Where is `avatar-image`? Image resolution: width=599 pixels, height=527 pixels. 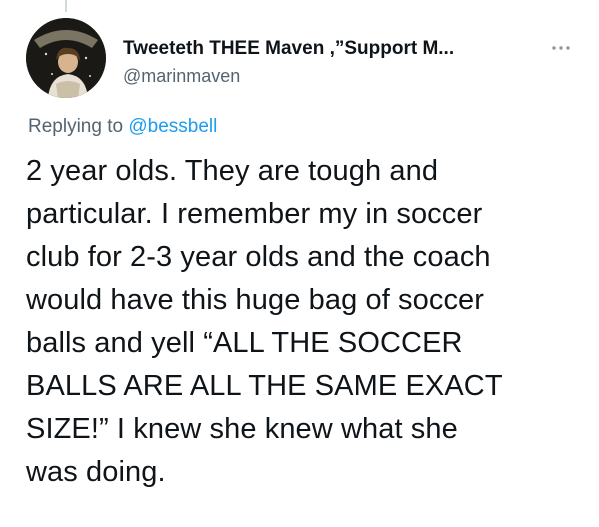 avatar-image is located at coordinates (66, 58).